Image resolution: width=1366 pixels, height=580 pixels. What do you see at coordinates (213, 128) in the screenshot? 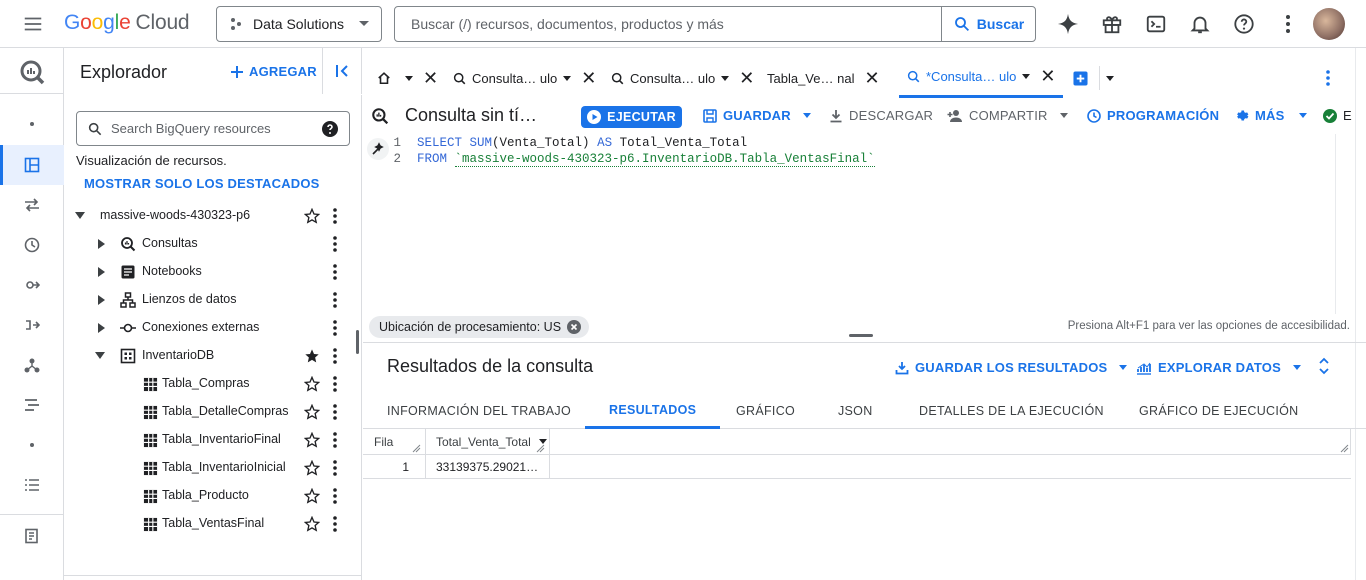
I see `explorer-search-field: Search BigQuery resources` at bounding box center [213, 128].